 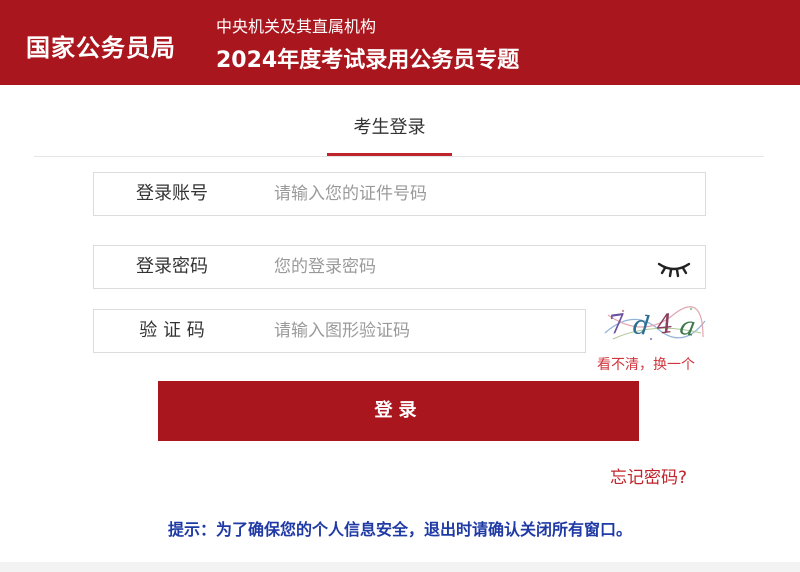 I want to click on site-header: 国家公务员局 中央机关及其直属机构 2024年度考试录用公务员专题, so click(x=400, y=42).